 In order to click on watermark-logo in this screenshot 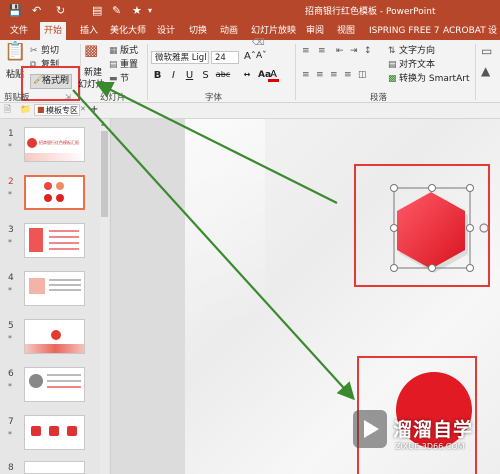, I will do `click(370, 429)`.